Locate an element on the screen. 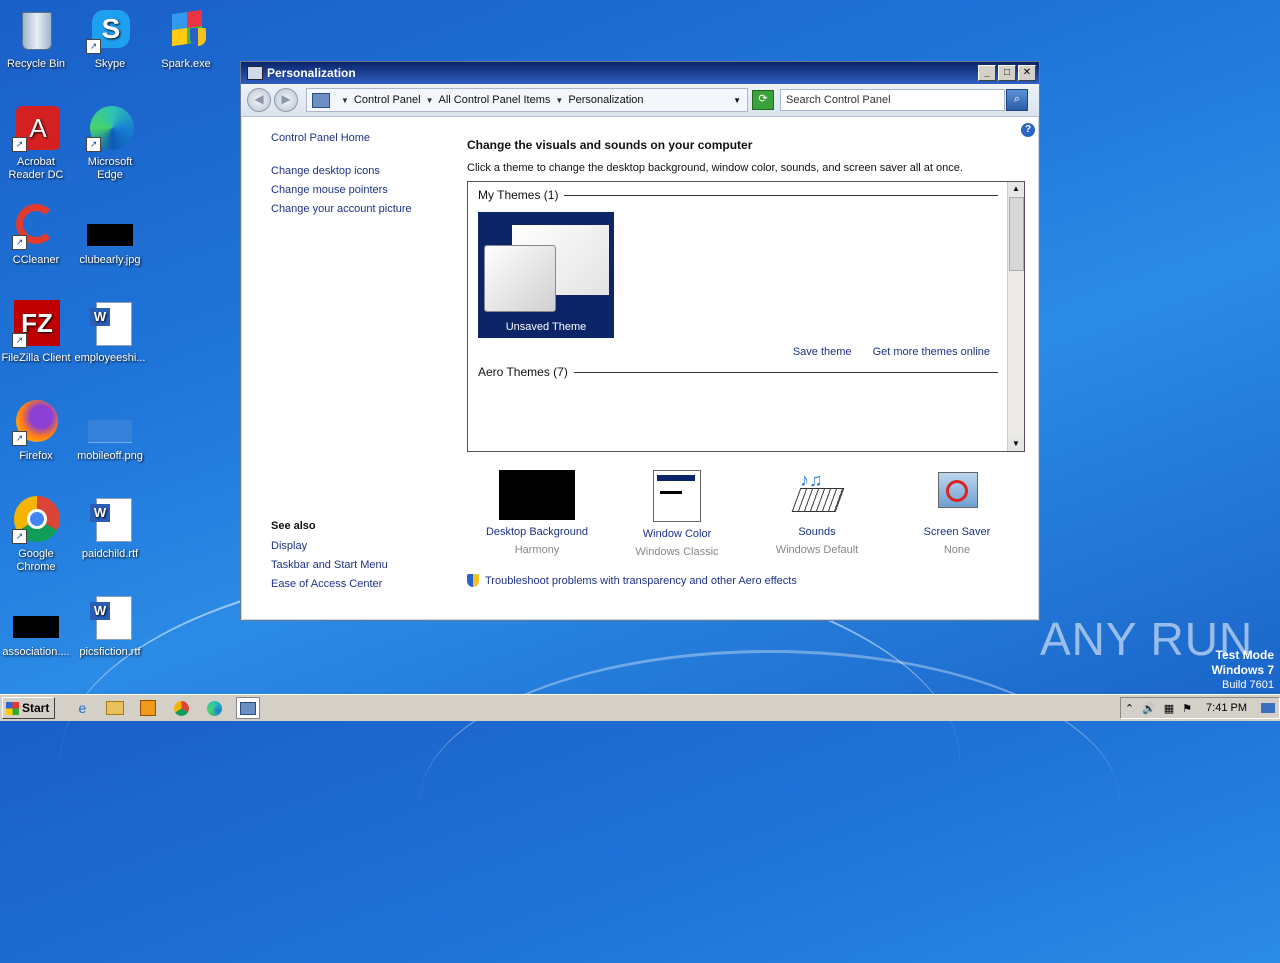 The width and height of the screenshot is (1280, 963). taskbar: Start e ⌃ 🔊 ▦ ⚑ 7:41 PM is located at coordinates (640, 707).